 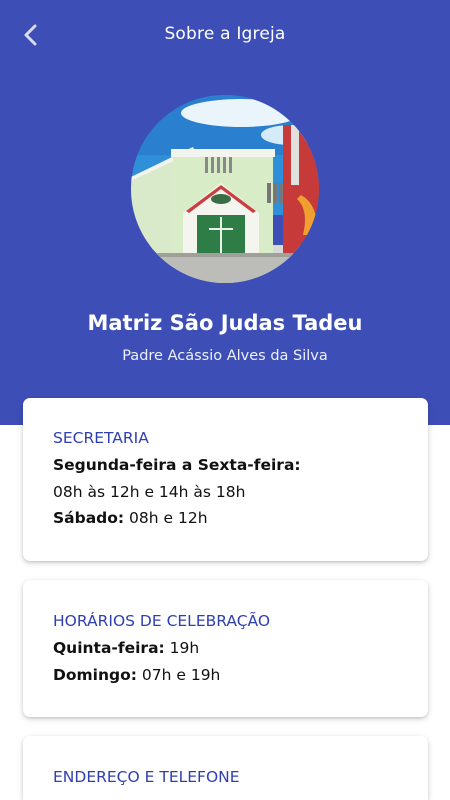 What do you see at coordinates (126, 648) in the screenshot?
I see `celebracao-thursday: Quinta-feira: 19h` at bounding box center [126, 648].